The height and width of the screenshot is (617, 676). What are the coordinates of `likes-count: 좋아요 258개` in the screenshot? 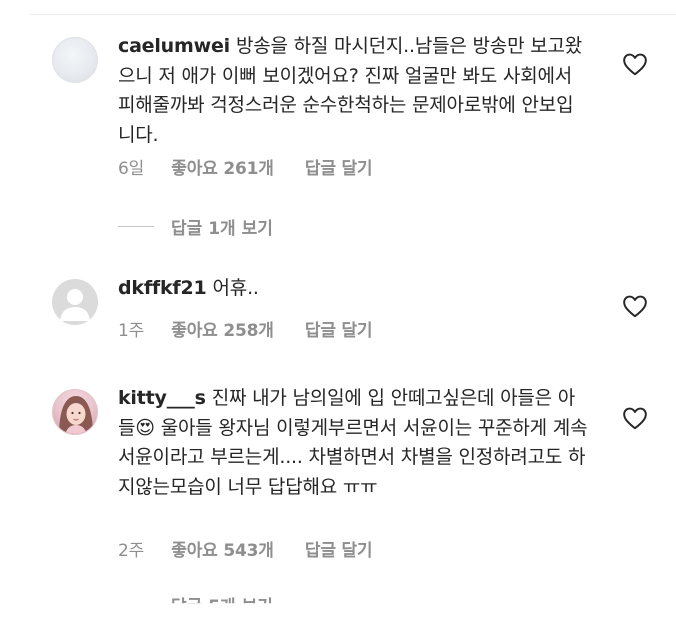 It's located at (222, 328).